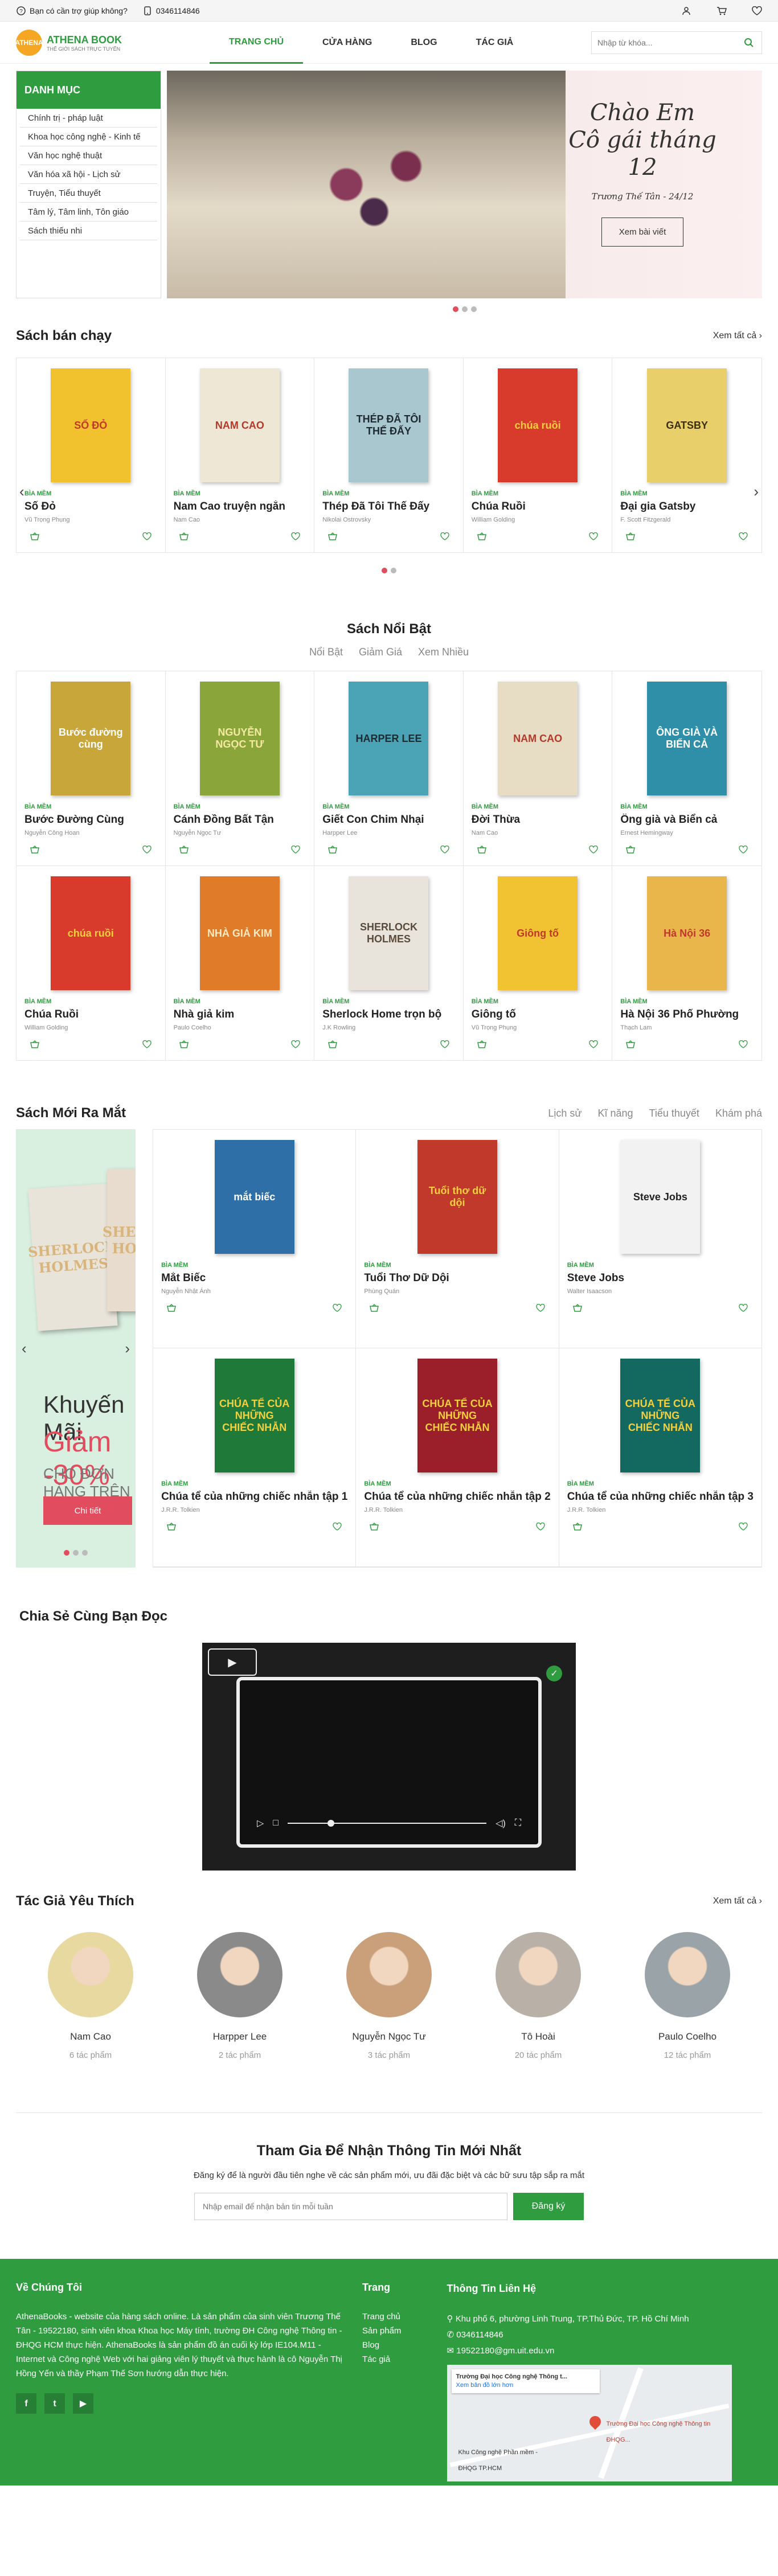 This screenshot has height=2576, width=778. I want to click on map-enlarge-link: Xem bản đồ lớn hơn, so click(525, 2385).